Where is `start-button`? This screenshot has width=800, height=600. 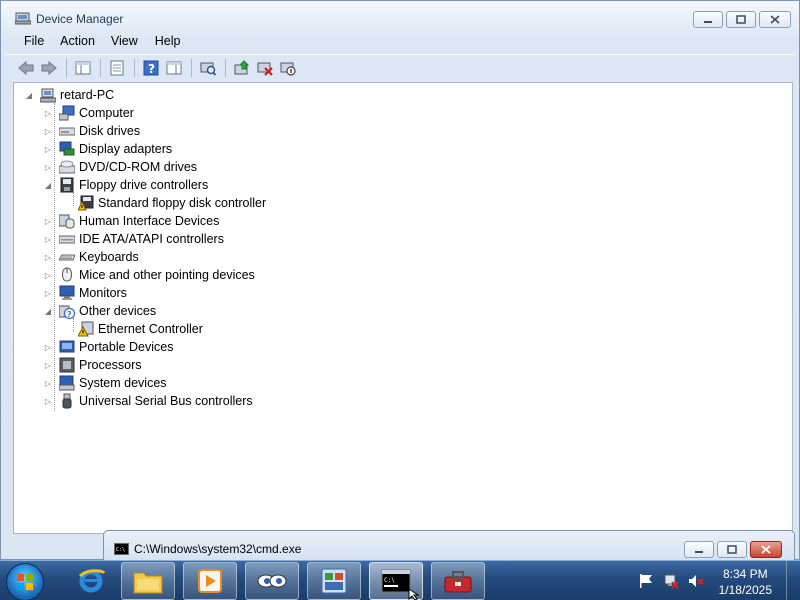
start-button is located at coordinates (25, 581).